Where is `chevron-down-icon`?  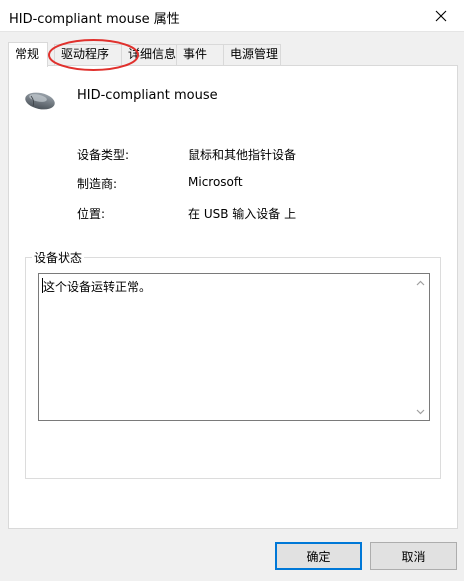 chevron-down-icon is located at coordinates (420, 411).